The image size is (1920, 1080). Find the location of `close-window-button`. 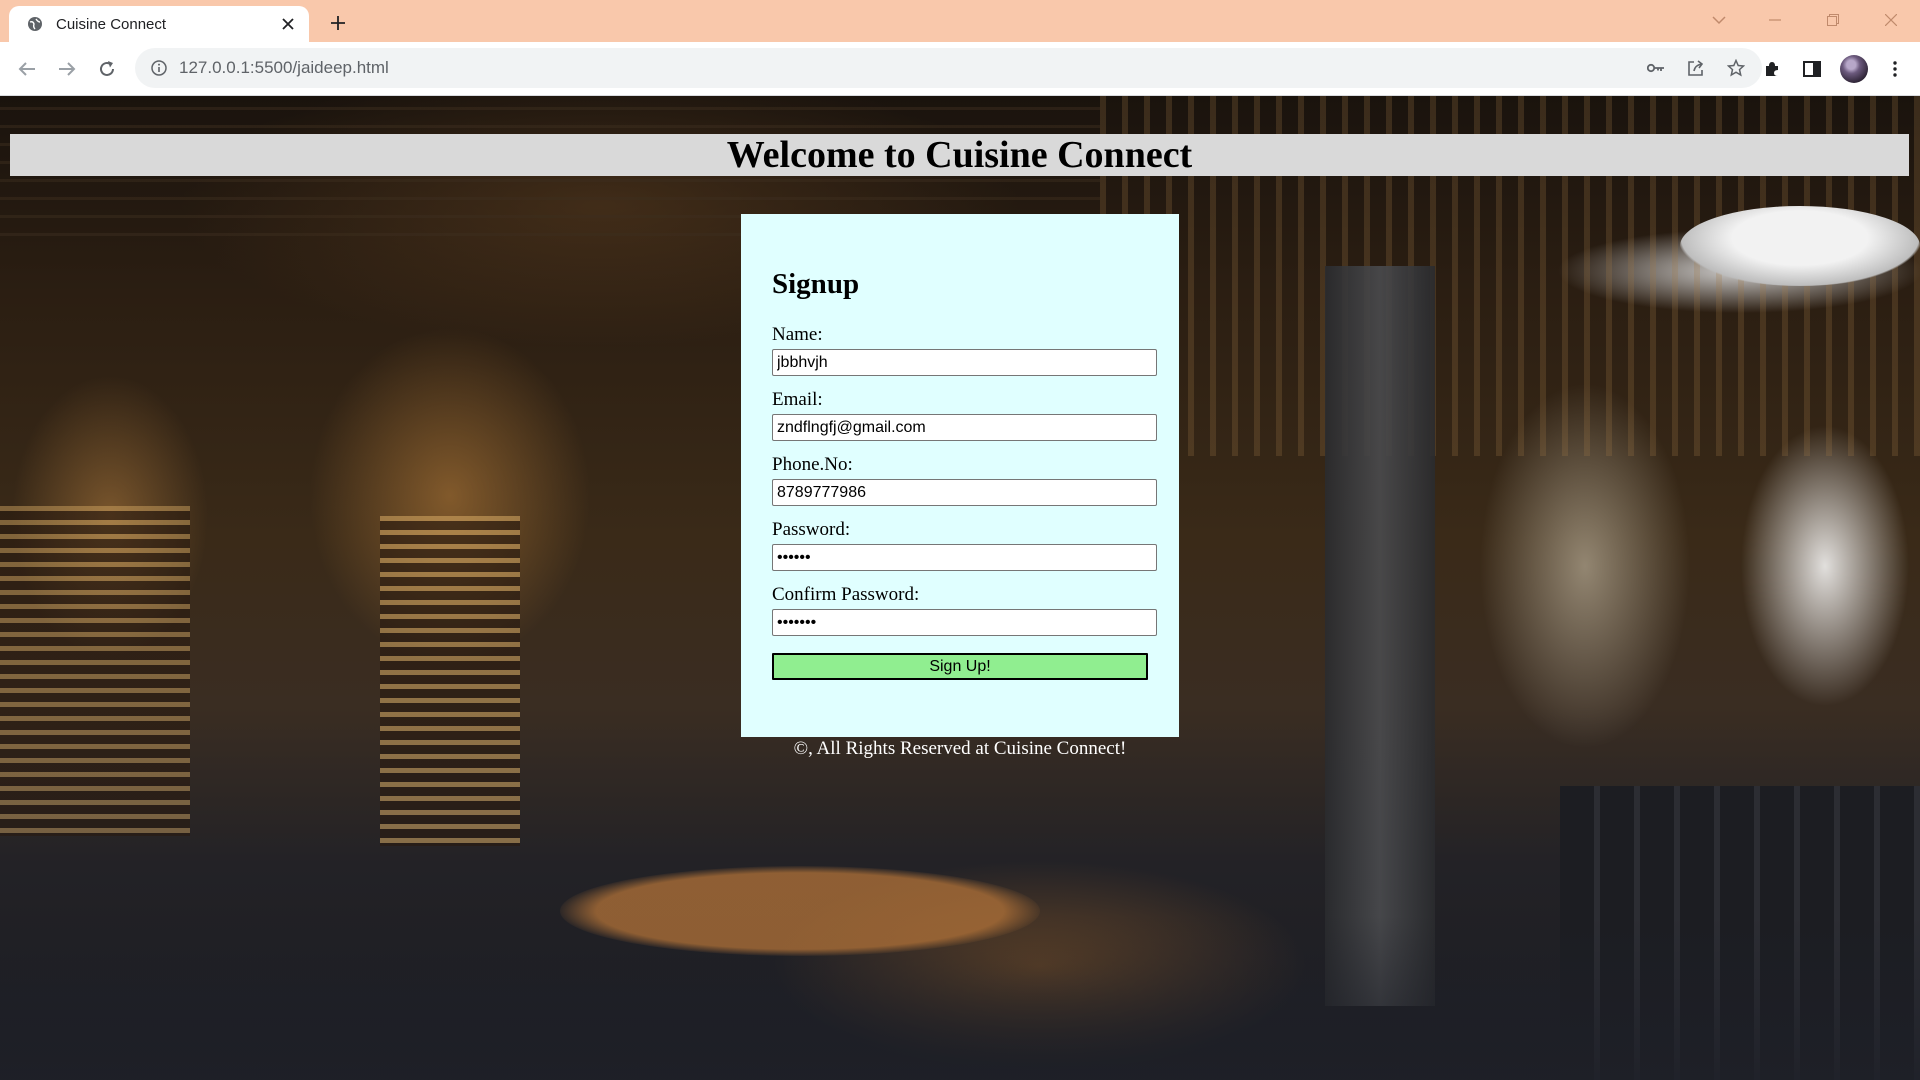

close-window-button is located at coordinates (1891, 20).